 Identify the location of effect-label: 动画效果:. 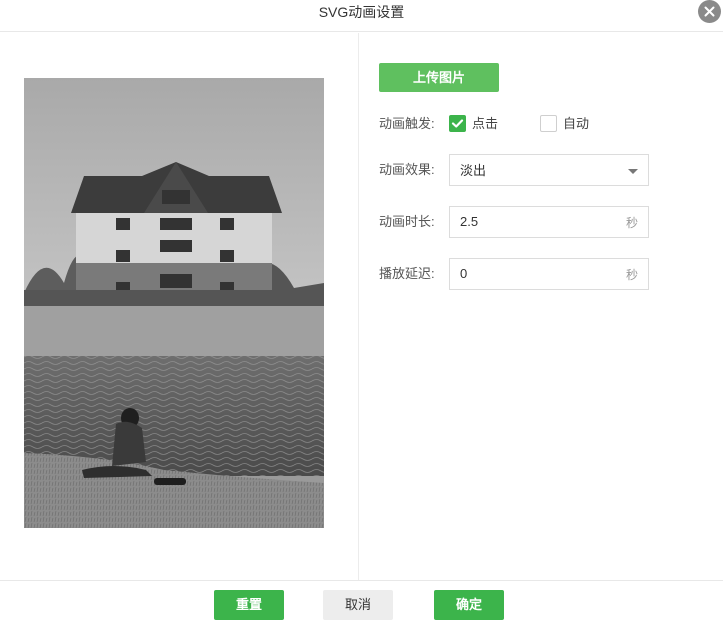
(407, 169).